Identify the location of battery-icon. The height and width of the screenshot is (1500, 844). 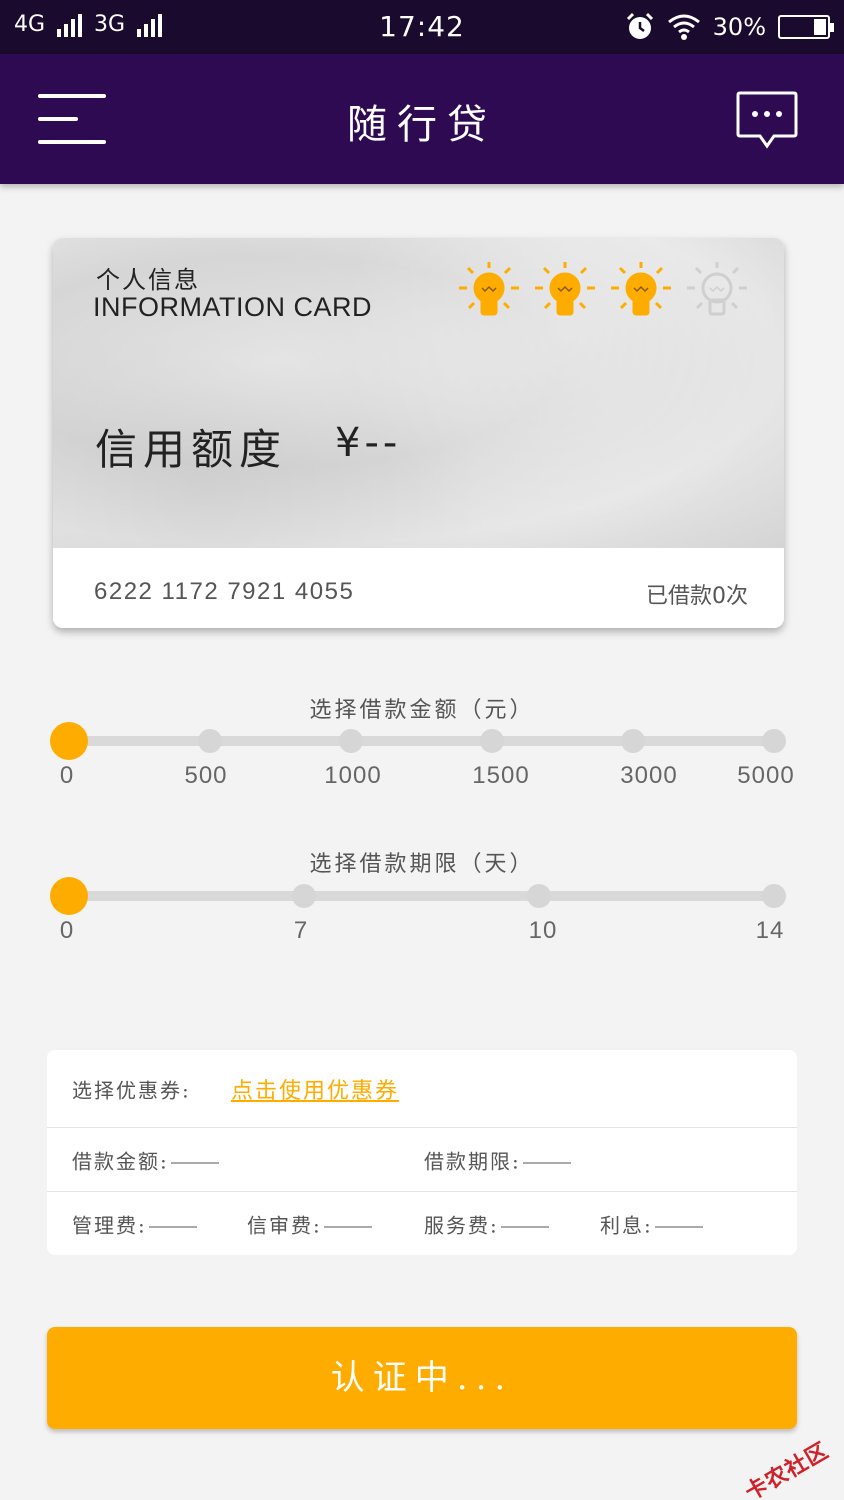
(806, 27).